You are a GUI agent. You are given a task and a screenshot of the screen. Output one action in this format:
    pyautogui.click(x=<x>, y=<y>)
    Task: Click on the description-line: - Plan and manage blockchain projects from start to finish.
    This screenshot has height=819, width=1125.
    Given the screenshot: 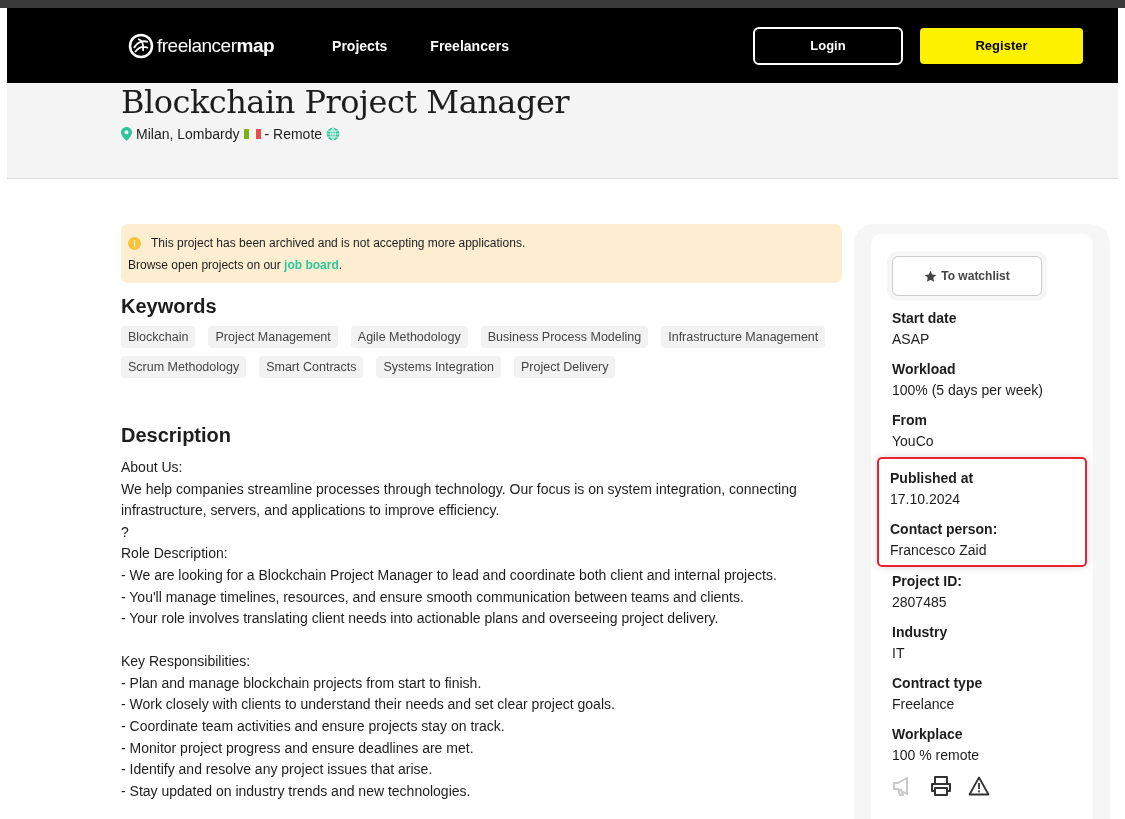 What is the action you would take?
    pyautogui.click(x=302, y=683)
    